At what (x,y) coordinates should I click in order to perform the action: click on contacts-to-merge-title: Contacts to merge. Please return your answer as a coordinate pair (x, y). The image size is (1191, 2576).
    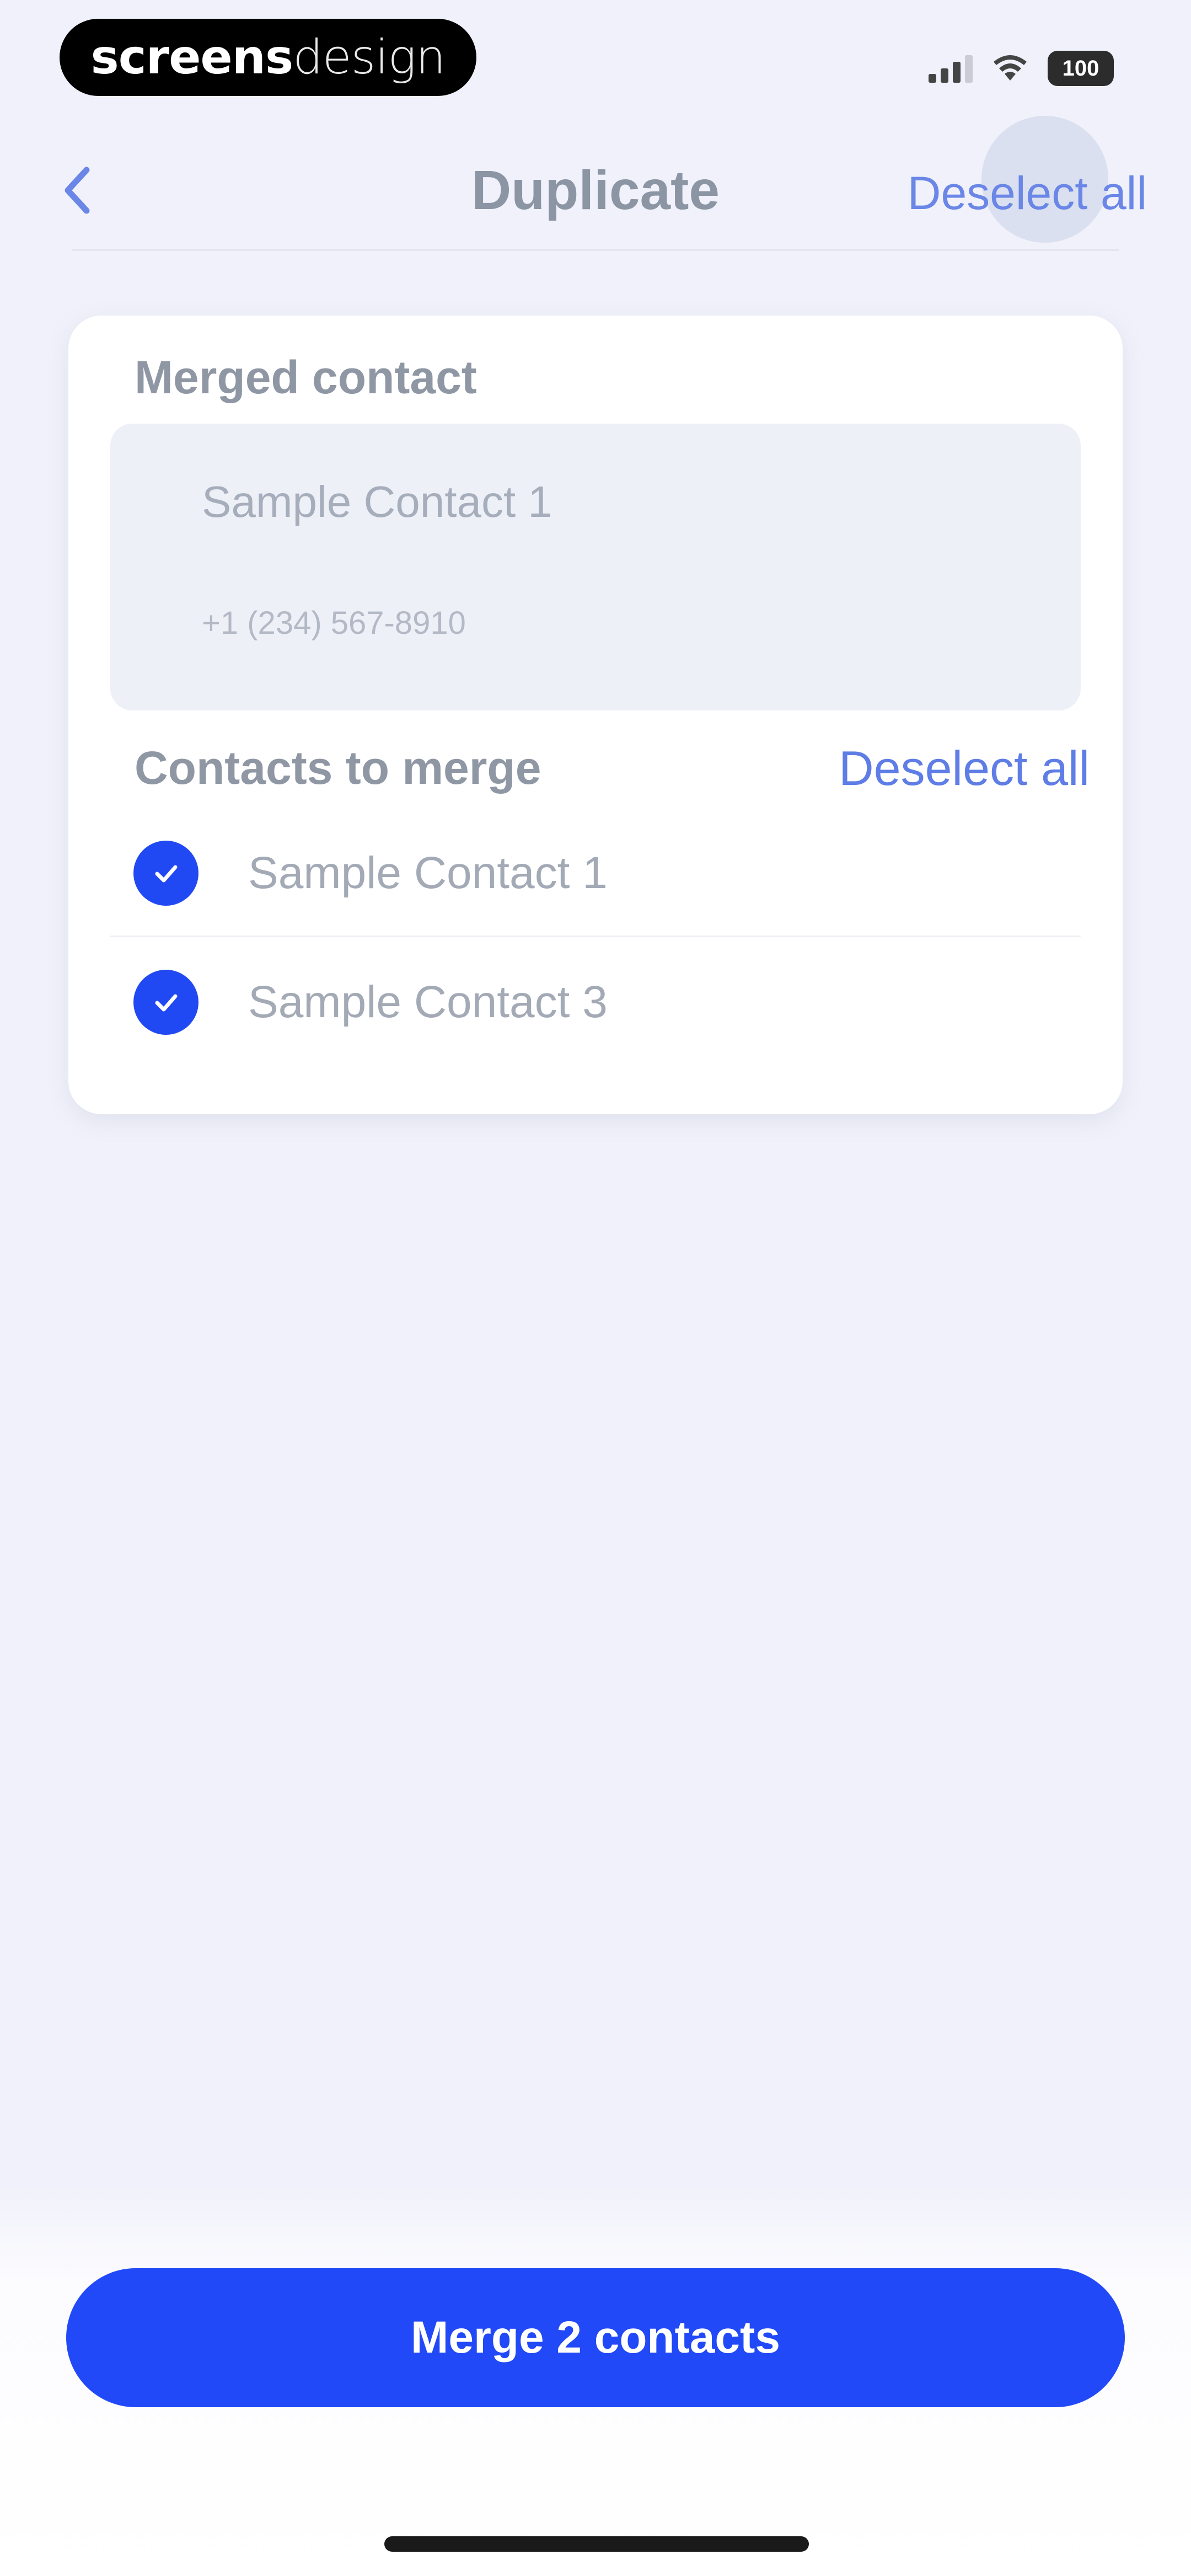
    Looking at the image, I should click on (338, 768).